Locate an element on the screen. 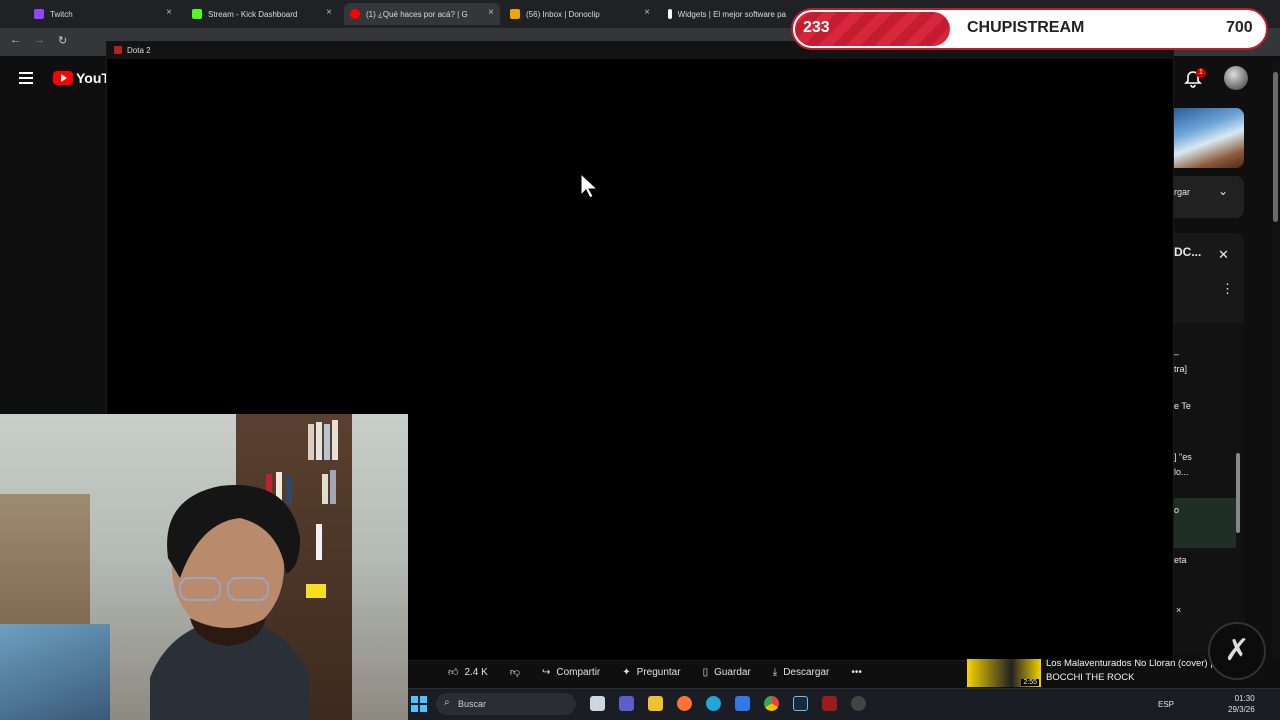 The image size is (1280, 720). firefox-icon is located at coordinates (684, 703).